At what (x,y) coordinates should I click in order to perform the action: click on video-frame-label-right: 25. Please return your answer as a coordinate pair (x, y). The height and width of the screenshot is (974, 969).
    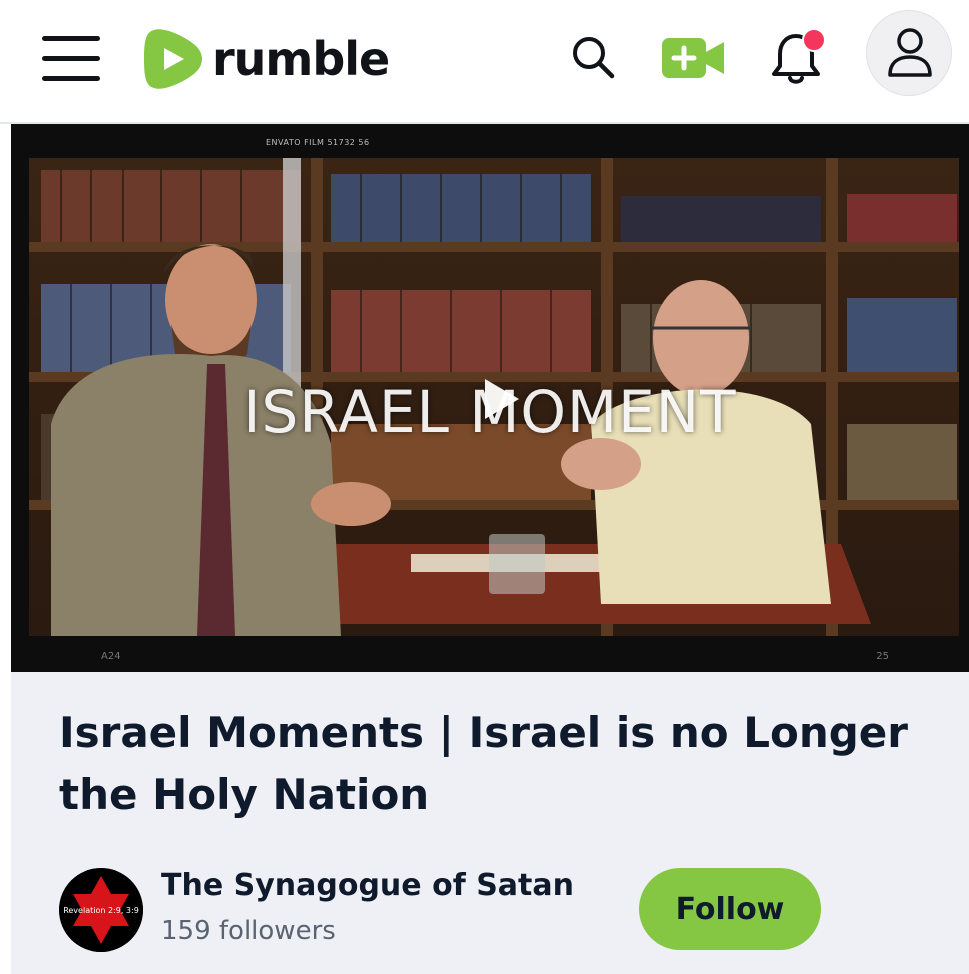
    Looking at the image, I should click on (882, 656).